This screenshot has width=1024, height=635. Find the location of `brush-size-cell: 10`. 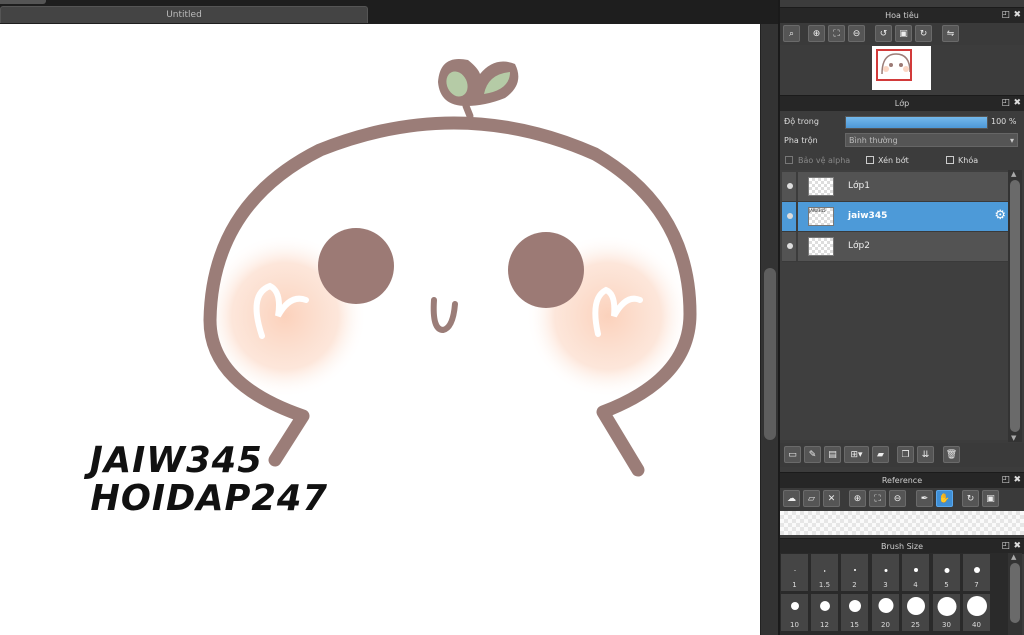

brush-size-cell: 10 is located at coordinates (794, 612).